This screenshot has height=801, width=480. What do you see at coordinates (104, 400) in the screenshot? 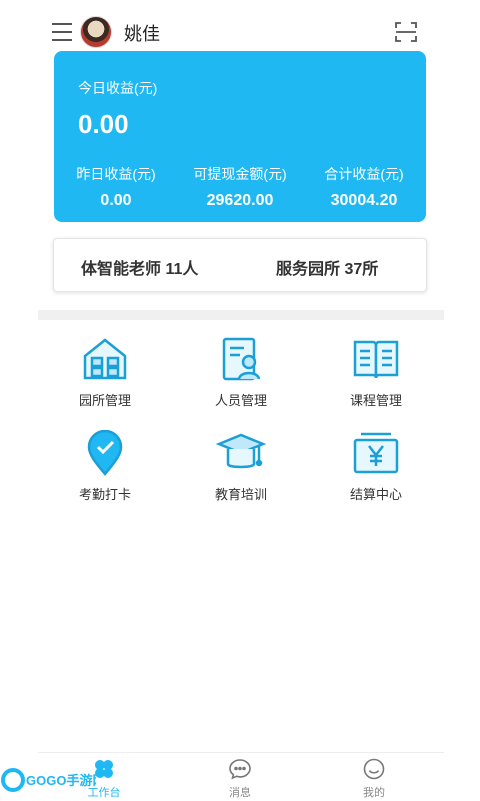
I see `grid-label: 园所管理` at bounding box center [104, 400].